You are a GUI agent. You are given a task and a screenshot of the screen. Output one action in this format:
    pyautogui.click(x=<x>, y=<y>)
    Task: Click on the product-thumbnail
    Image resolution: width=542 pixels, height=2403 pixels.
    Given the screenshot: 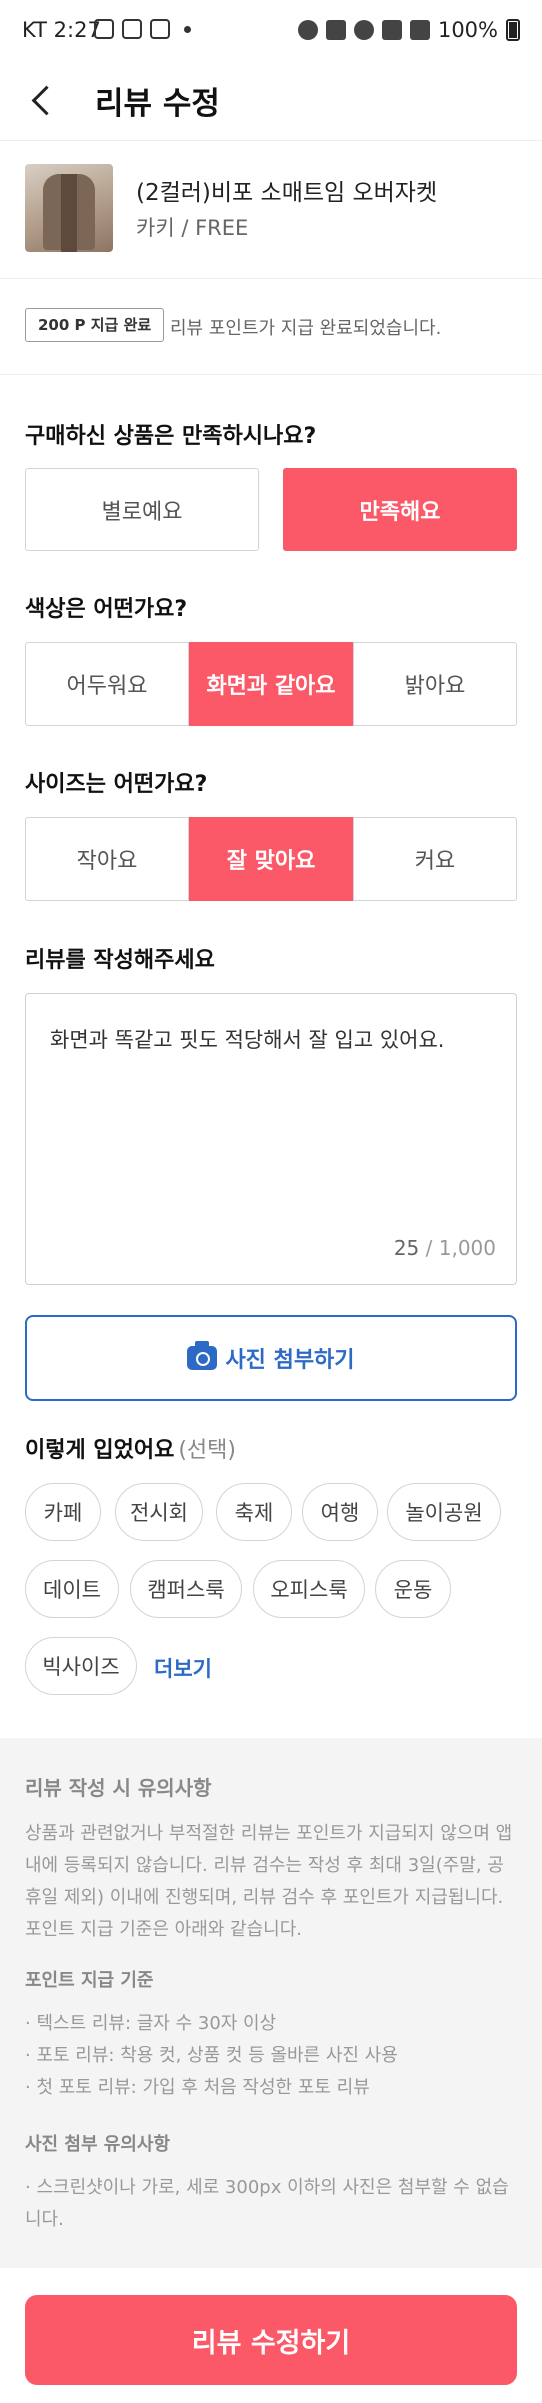 What is the action you would take?
    pyautogui.click(x=69, y=208)
    